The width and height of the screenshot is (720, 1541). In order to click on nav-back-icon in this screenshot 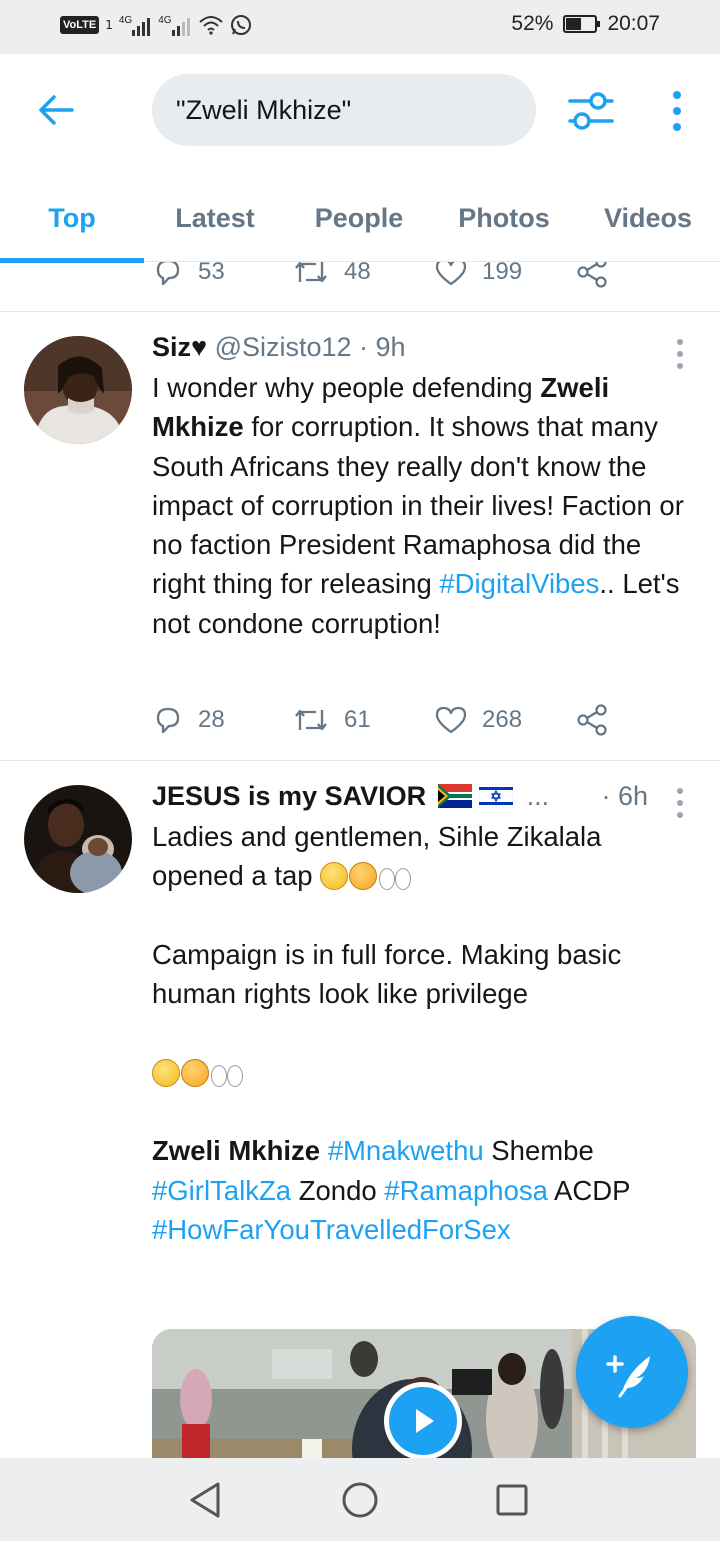, I will do `click(205, 1500)`.